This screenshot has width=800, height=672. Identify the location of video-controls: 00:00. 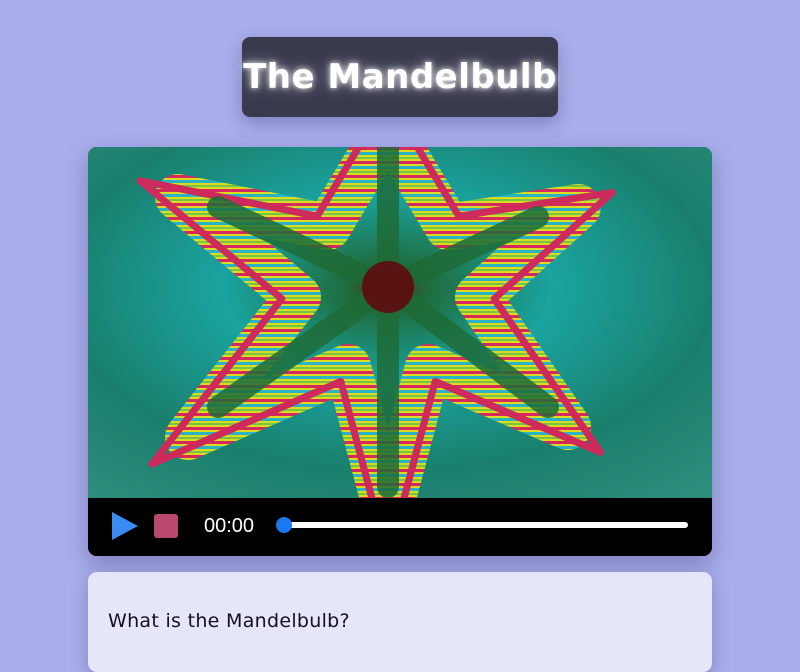
(400, 527).